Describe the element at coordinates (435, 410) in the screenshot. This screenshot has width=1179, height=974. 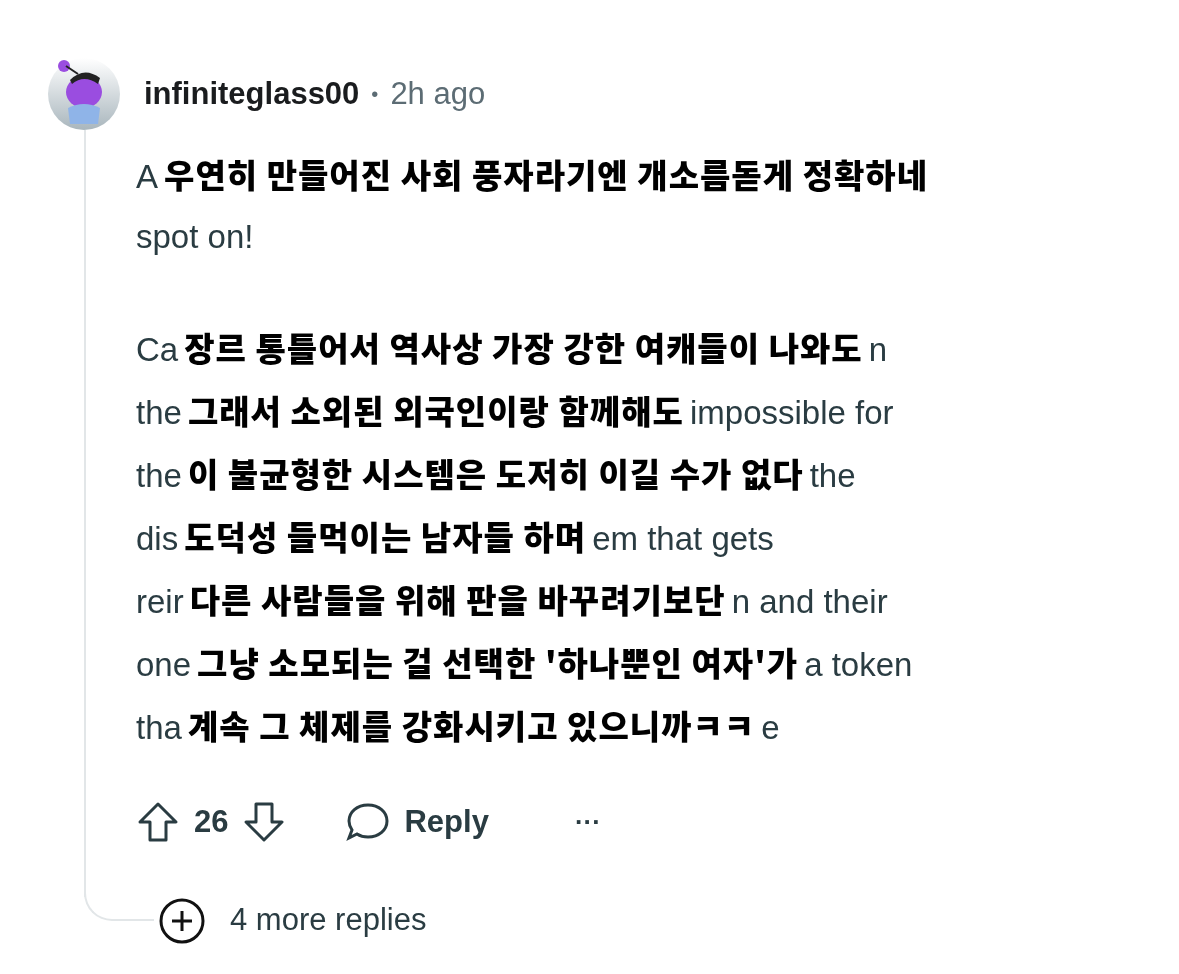
I see `caption-text: 그래서 소외된 외국인이랑 함께해도` at that location.